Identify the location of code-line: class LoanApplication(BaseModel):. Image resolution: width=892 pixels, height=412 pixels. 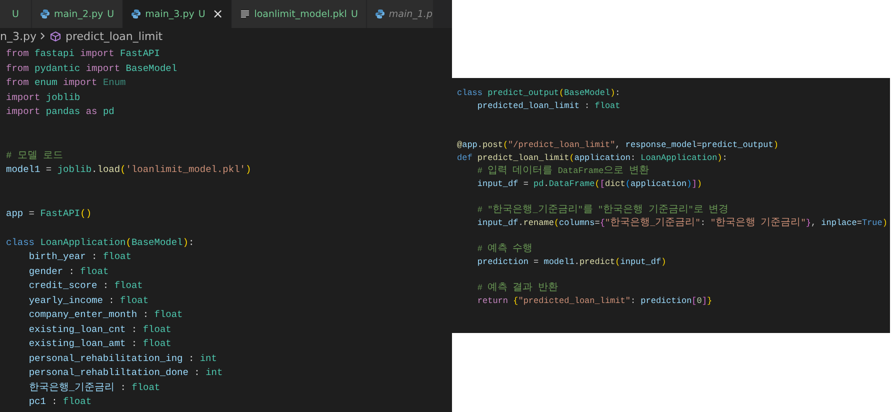
(100, 243).